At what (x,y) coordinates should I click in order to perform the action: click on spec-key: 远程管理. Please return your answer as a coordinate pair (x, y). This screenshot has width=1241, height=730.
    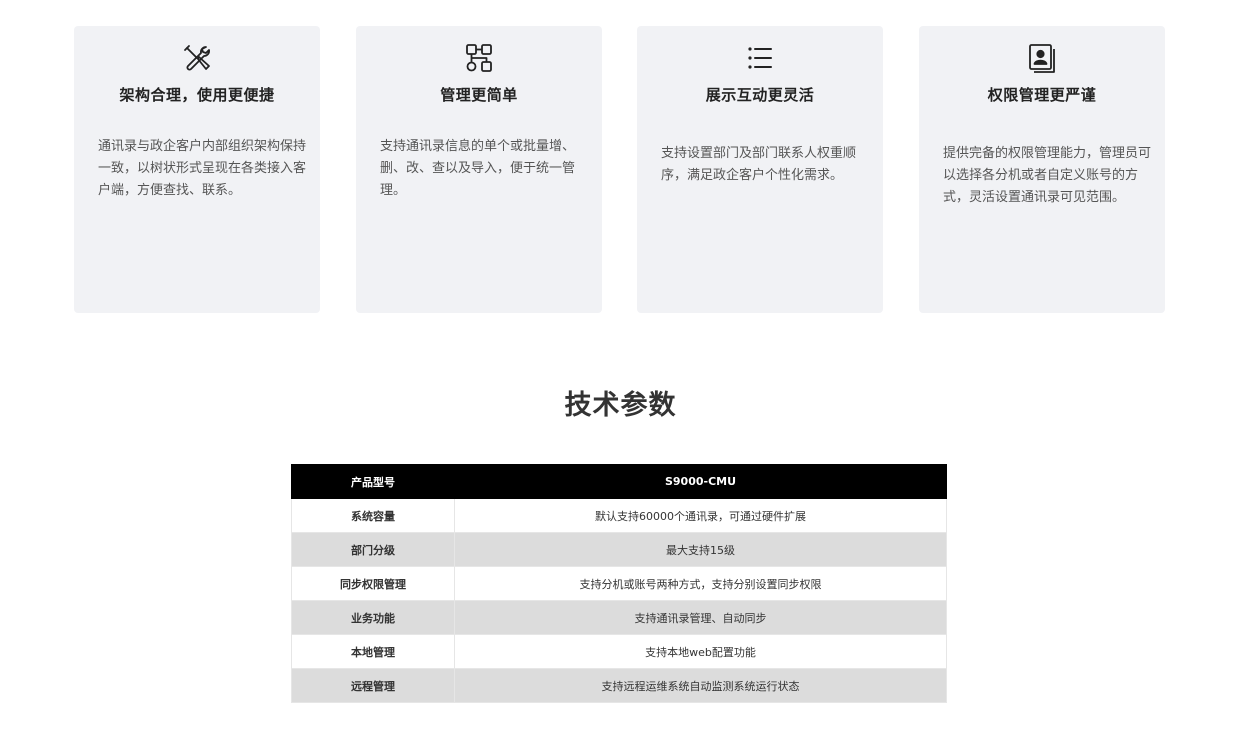
    Looking at the image, I should click on (373, 685).